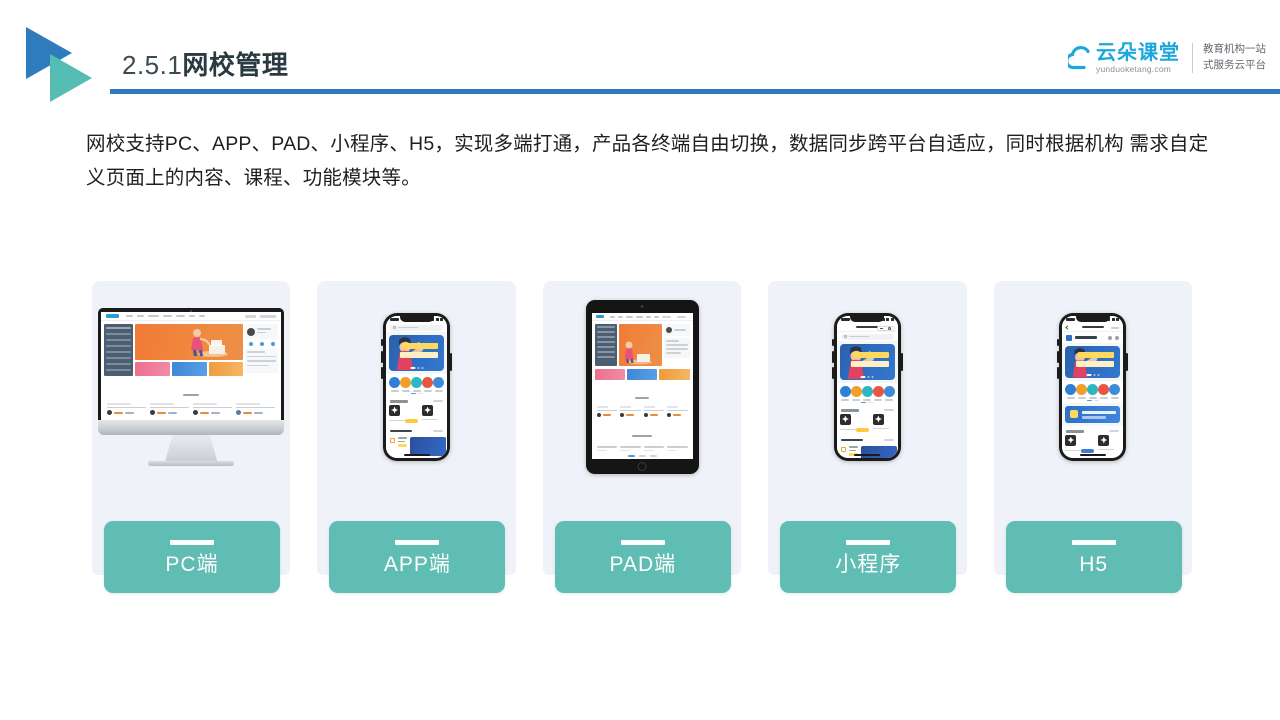 The height and width of the screenshot is (720, 1280). I want to click on mock-page-title, so click(867, 327).